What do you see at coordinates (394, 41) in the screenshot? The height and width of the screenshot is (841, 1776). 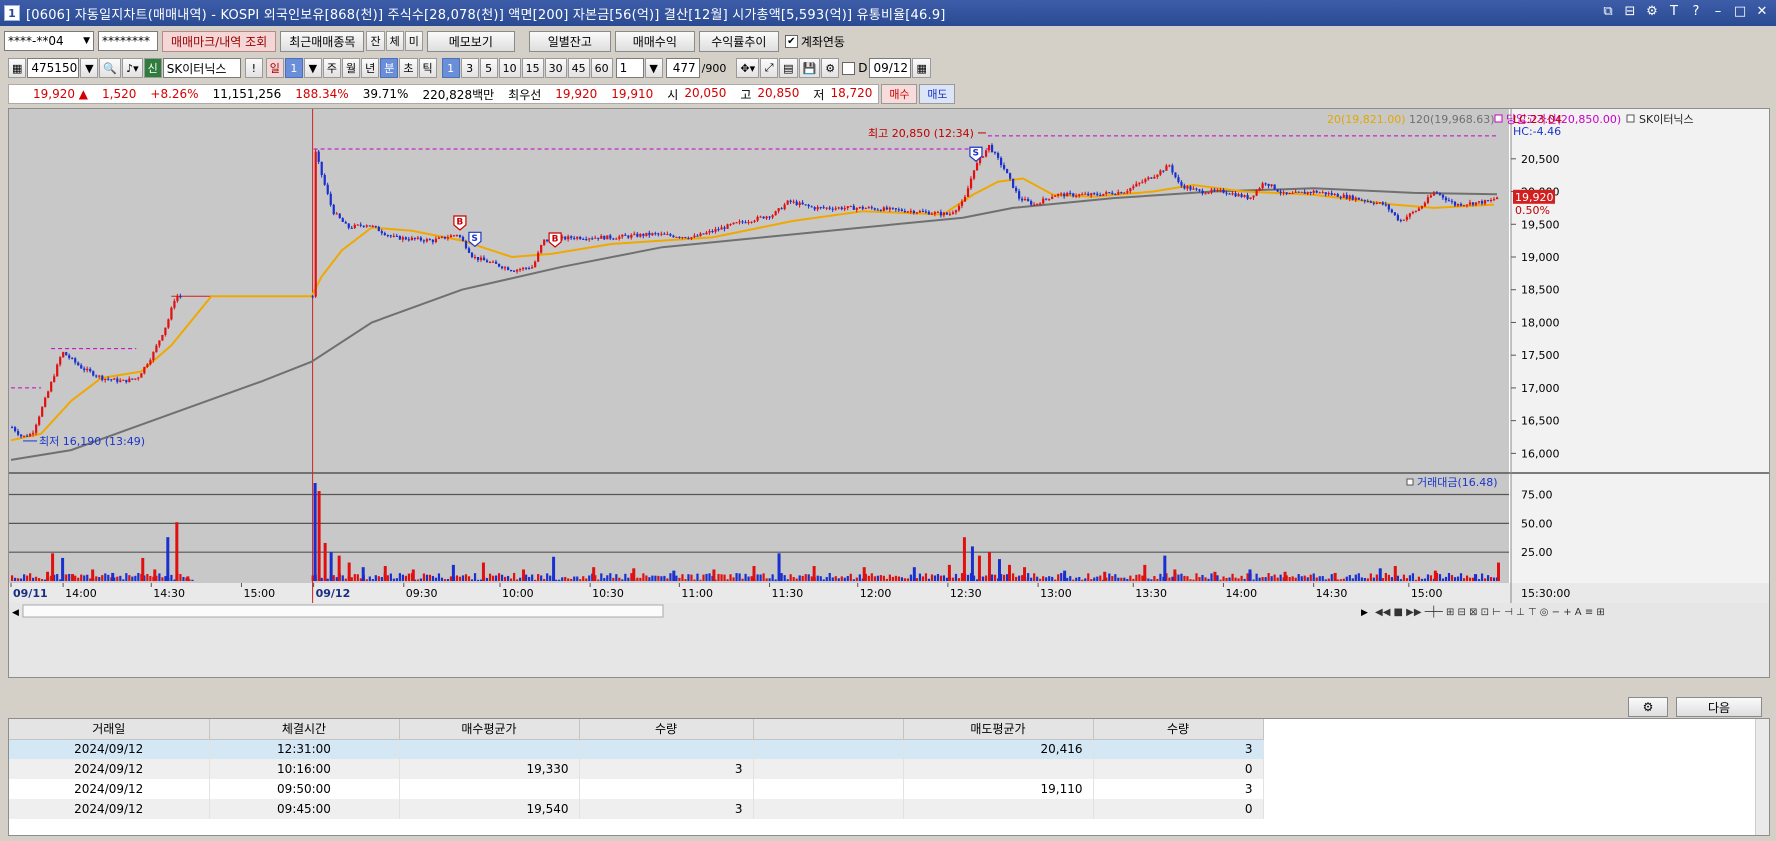 I see `tab-che: 체` at bounding box center [394, 41].